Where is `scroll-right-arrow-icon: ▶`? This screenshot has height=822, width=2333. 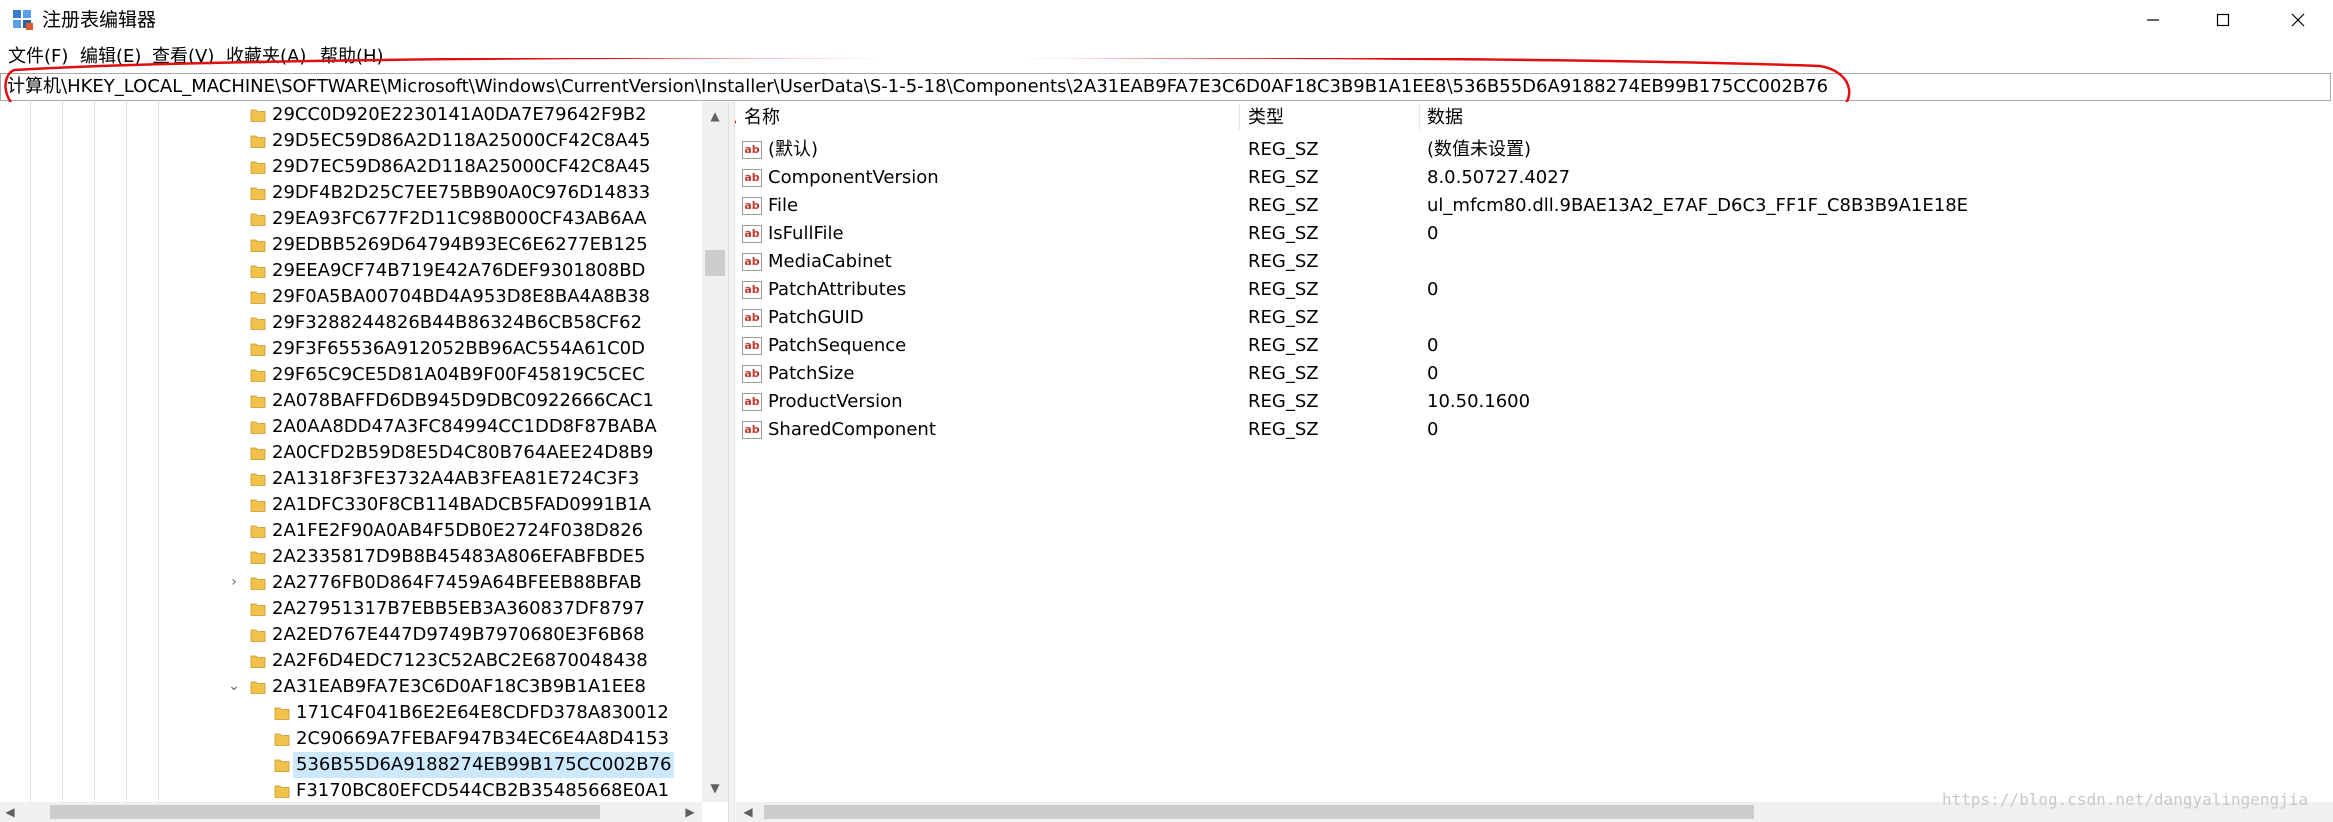
scroll-right-arrow-icon: ▶ is located at coordinates (690, 812).